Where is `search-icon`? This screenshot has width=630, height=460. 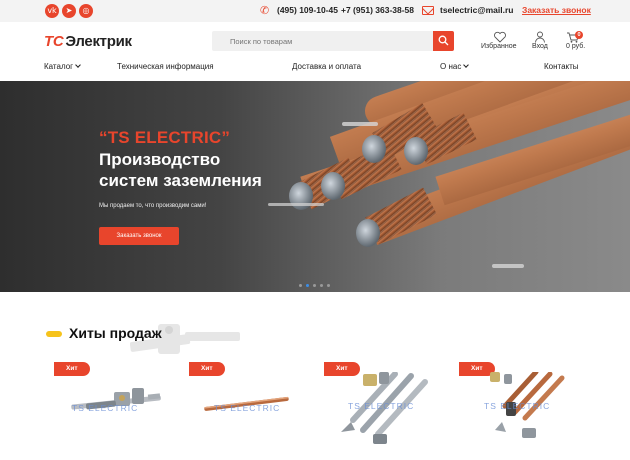
search-icon is located at coordinates (443, 40).